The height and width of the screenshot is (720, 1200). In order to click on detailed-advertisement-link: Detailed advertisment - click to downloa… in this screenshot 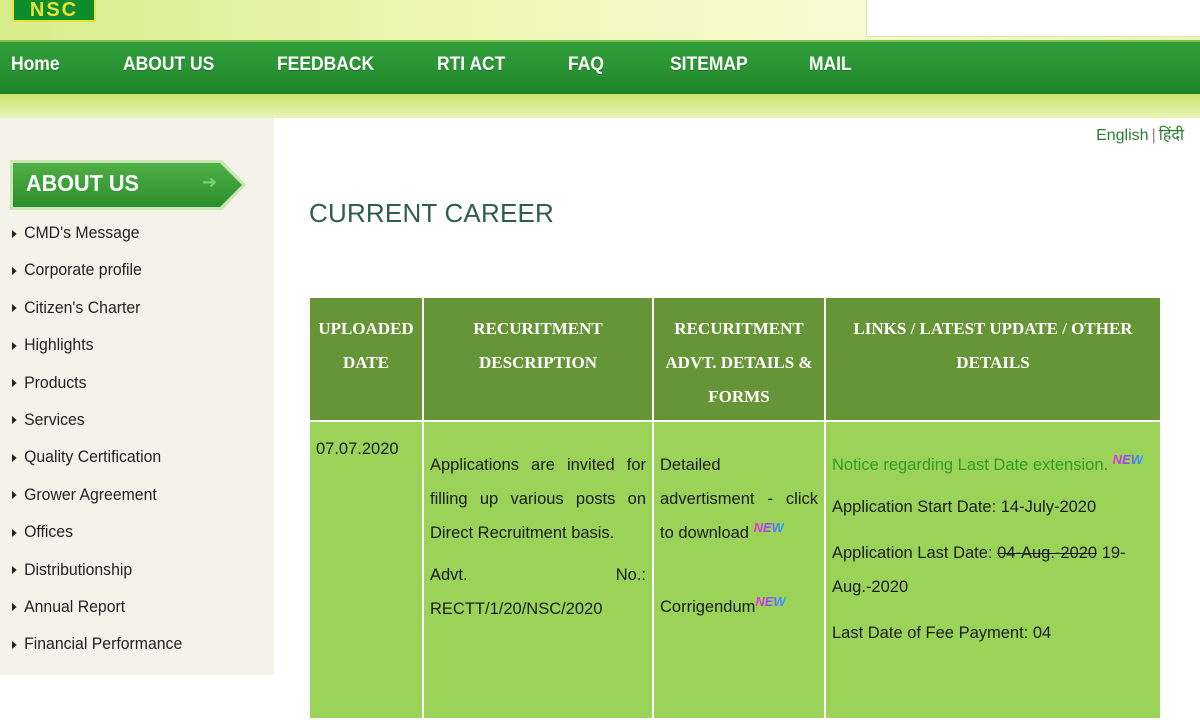, I will do `click(739, 499)`.